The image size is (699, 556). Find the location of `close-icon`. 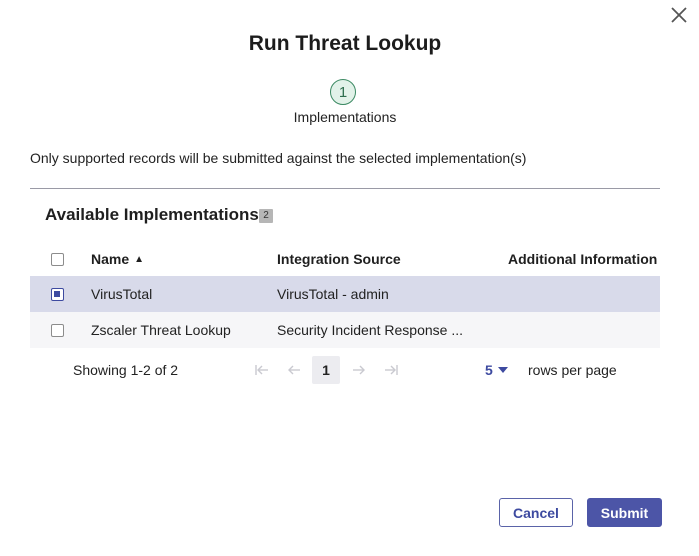

close-icon is located at coordinates (679, 15).